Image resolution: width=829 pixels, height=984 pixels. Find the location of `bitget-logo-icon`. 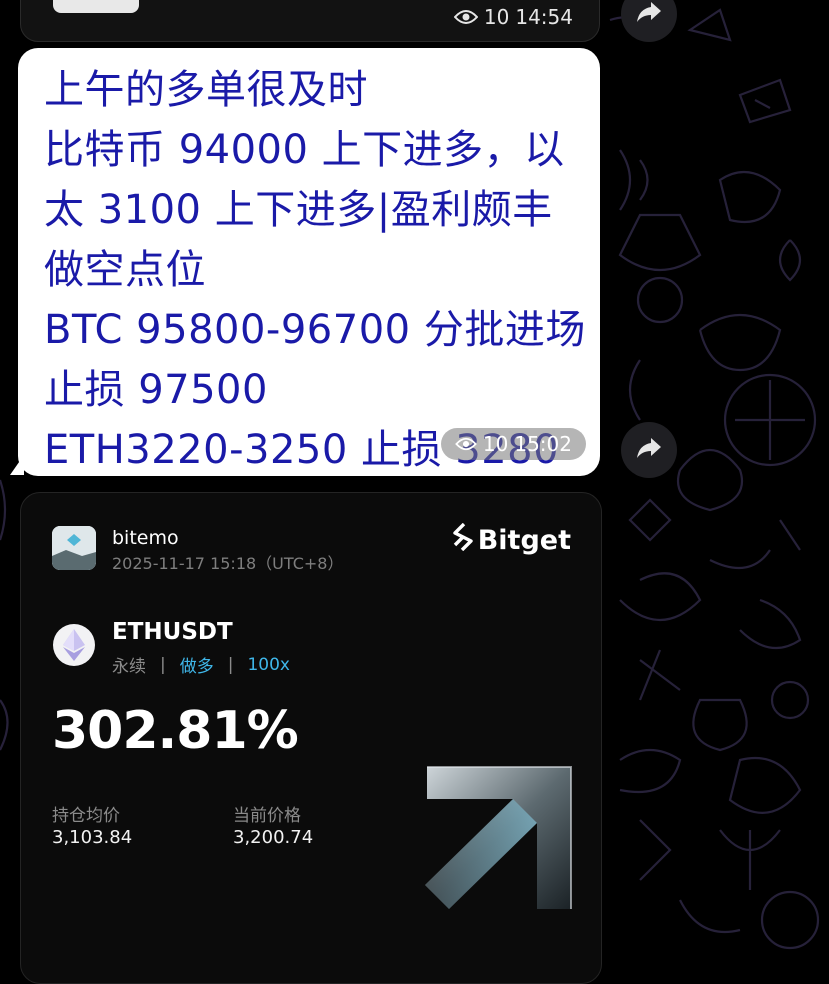

bitget-logo-icon is located at coordinates (463, 540).